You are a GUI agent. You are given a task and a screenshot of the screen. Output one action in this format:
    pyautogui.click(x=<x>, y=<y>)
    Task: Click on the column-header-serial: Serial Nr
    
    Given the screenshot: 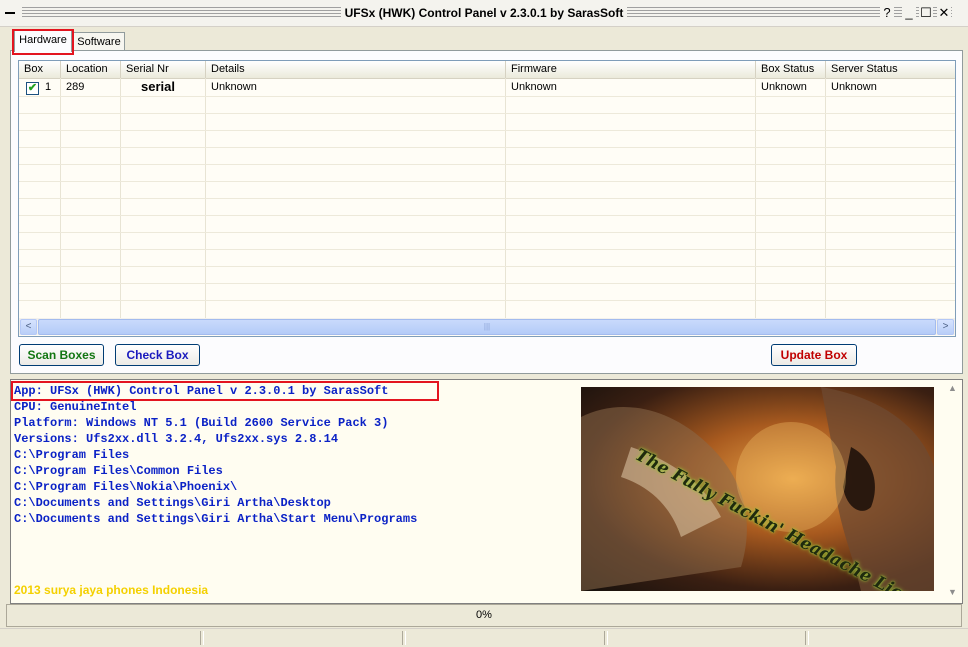 What is the action you would take?
    pyautogui.click(x=163, y=69)
    